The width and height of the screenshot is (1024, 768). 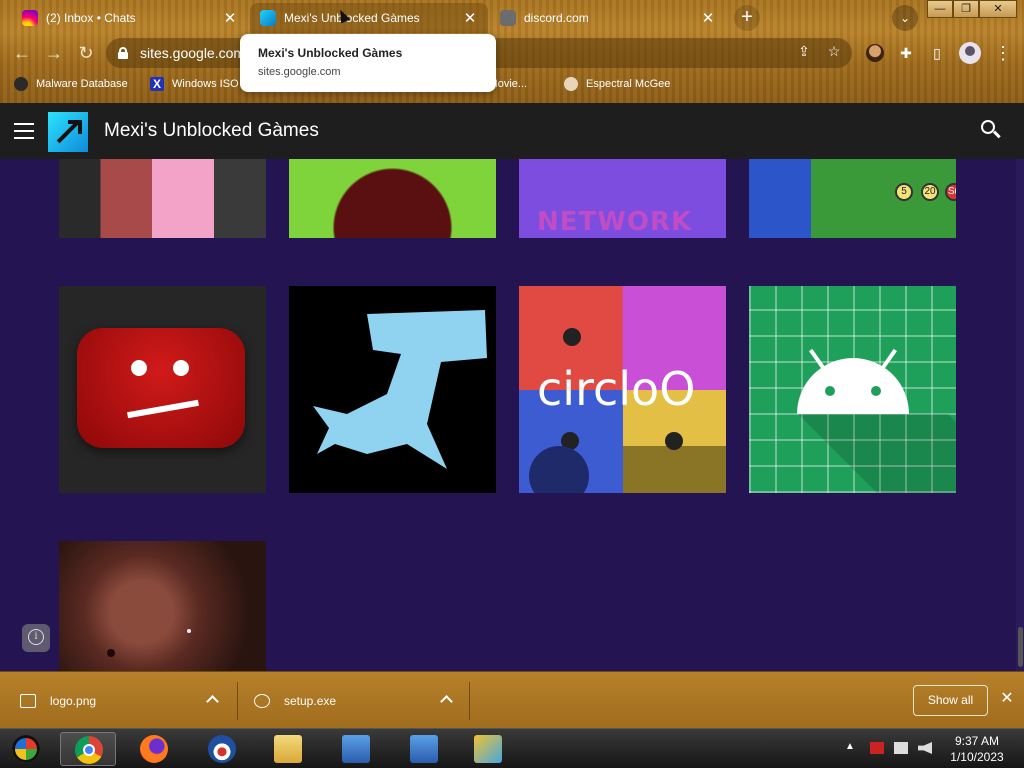 I want to click on bookmark-favicon-icon, so click(x=21, y=84).